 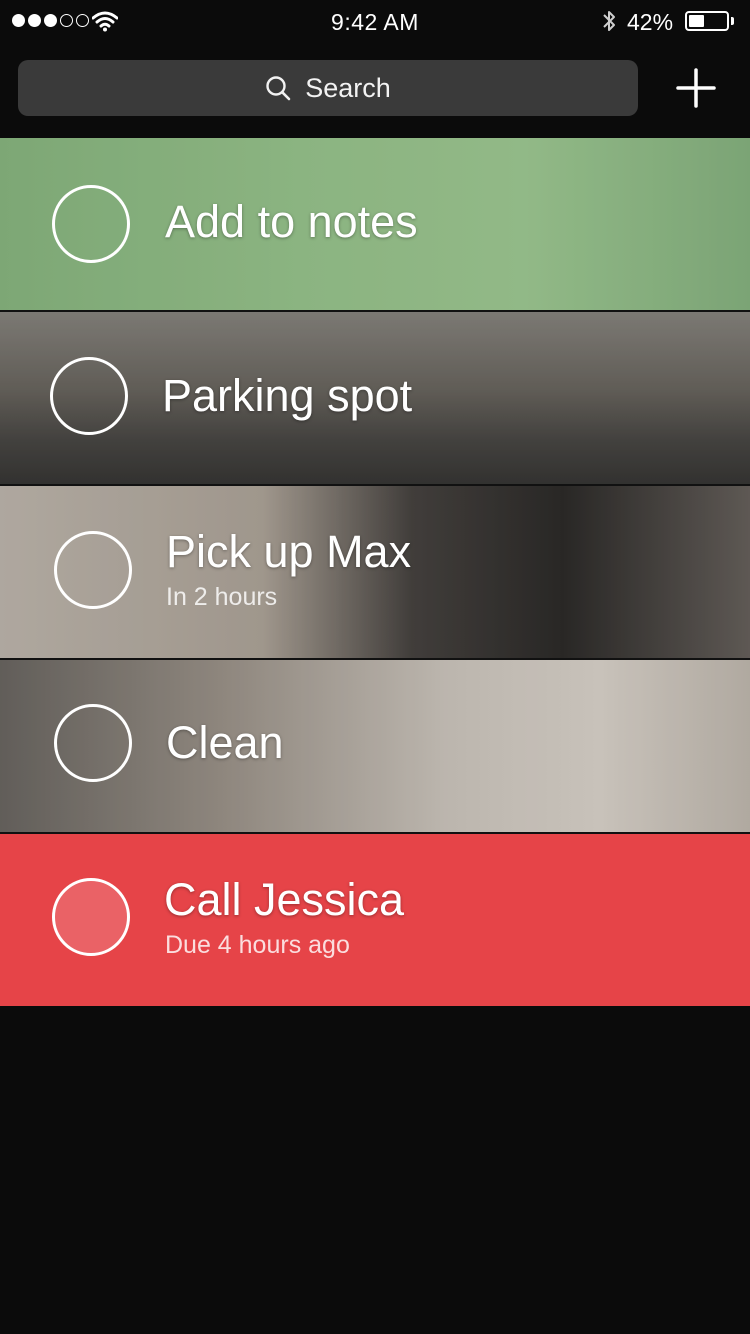 What do you see at coordinates (278, 88) in the screenshot?
I see `search-icon` at bounding box center [278, 88].